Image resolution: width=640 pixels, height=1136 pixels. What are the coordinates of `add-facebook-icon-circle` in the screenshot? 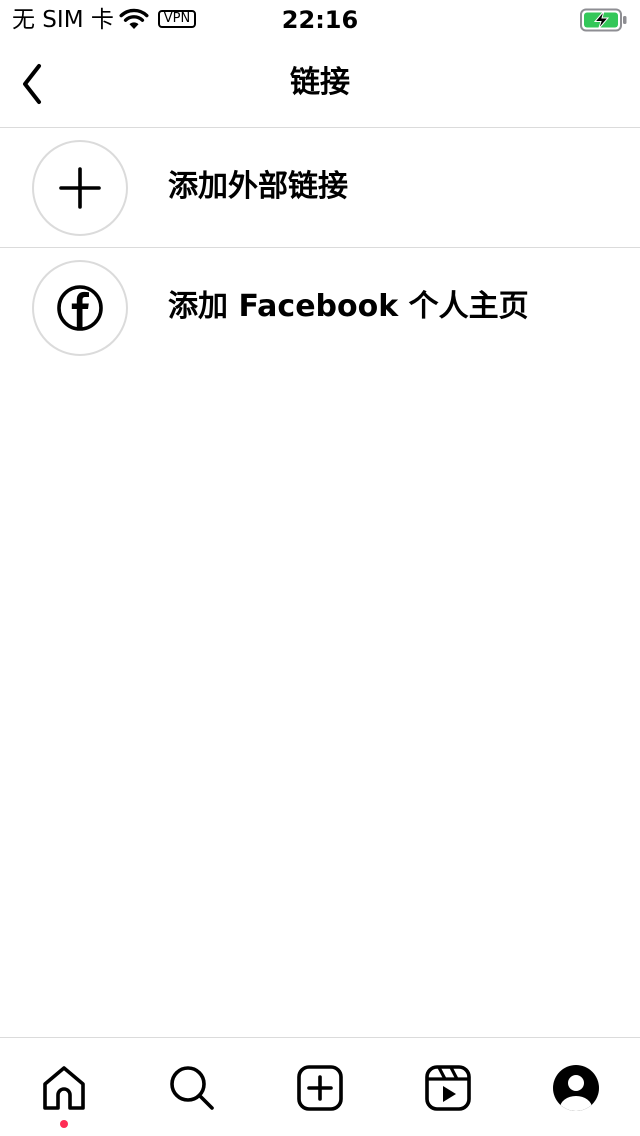 It's located at (80, 308).